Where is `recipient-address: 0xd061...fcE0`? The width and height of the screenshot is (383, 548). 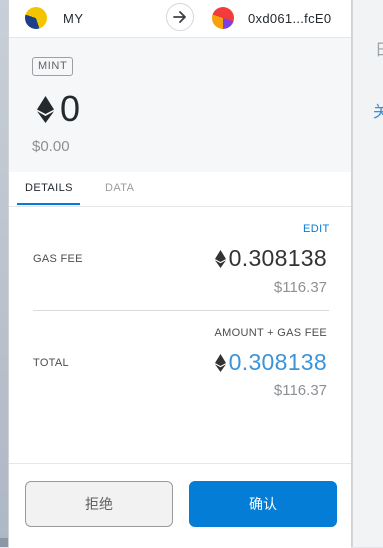
recipient-address: 0xd061...fcE0 is located at coordinates (290, 18).